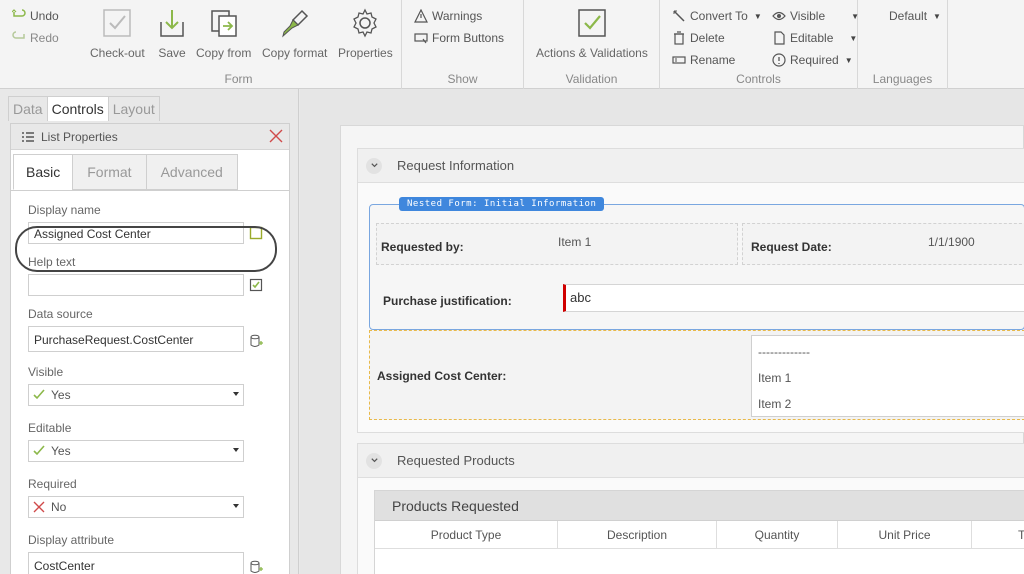  I want to click on help-text-input, so click(136, 285).